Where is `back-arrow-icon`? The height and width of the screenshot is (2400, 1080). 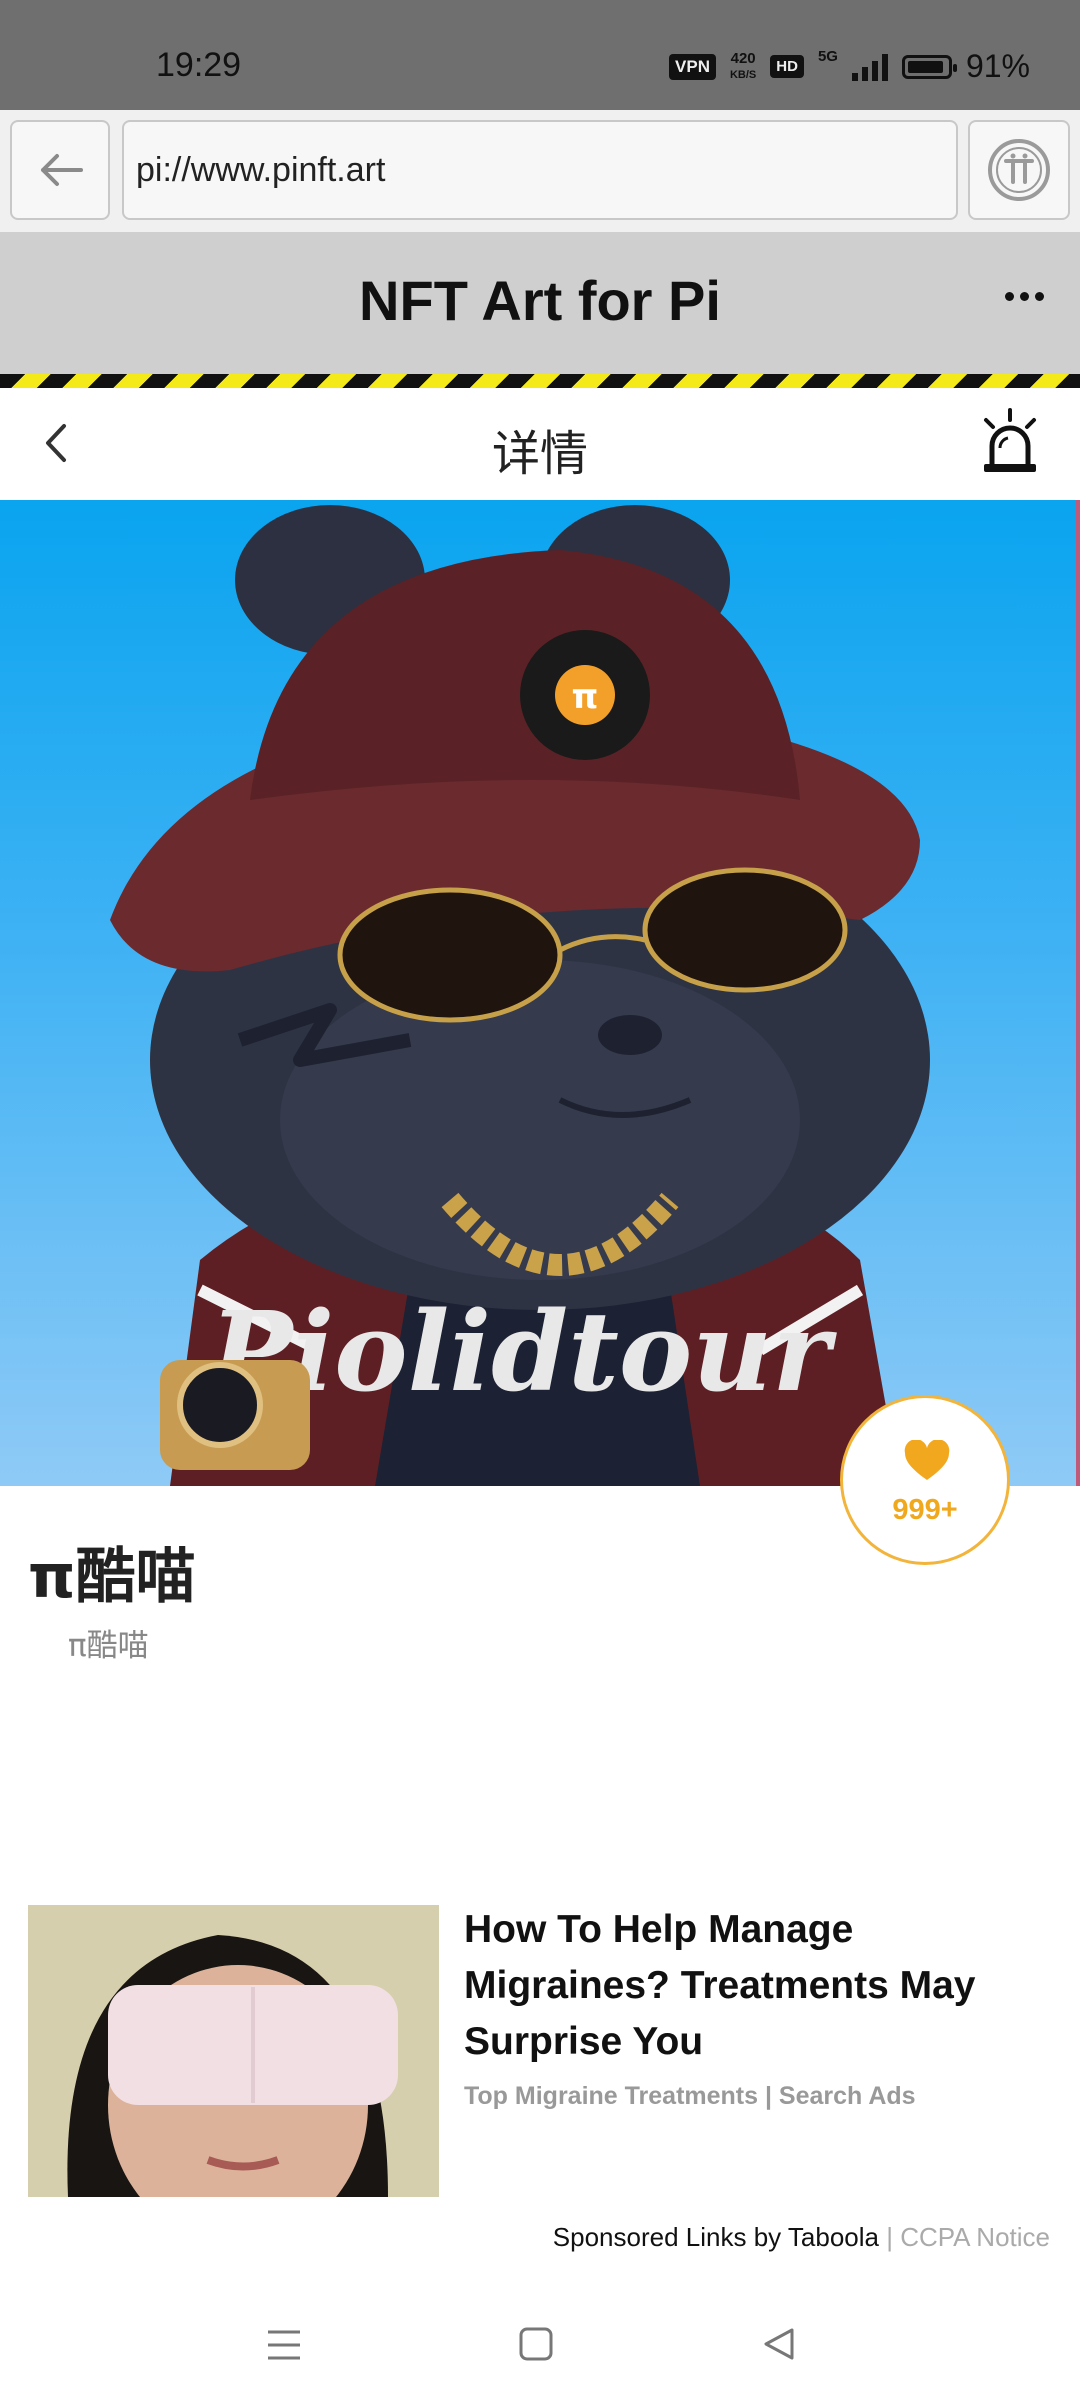
back-arrow-icon is located at coordinates (62, 170).